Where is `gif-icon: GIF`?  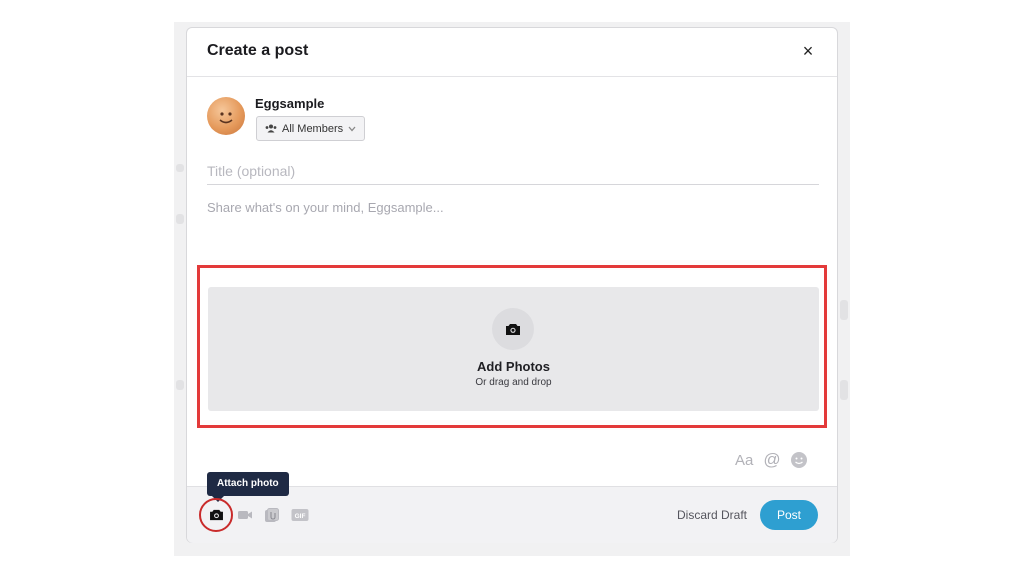 gif-icon: GIF is located at coordinates (300, 515).